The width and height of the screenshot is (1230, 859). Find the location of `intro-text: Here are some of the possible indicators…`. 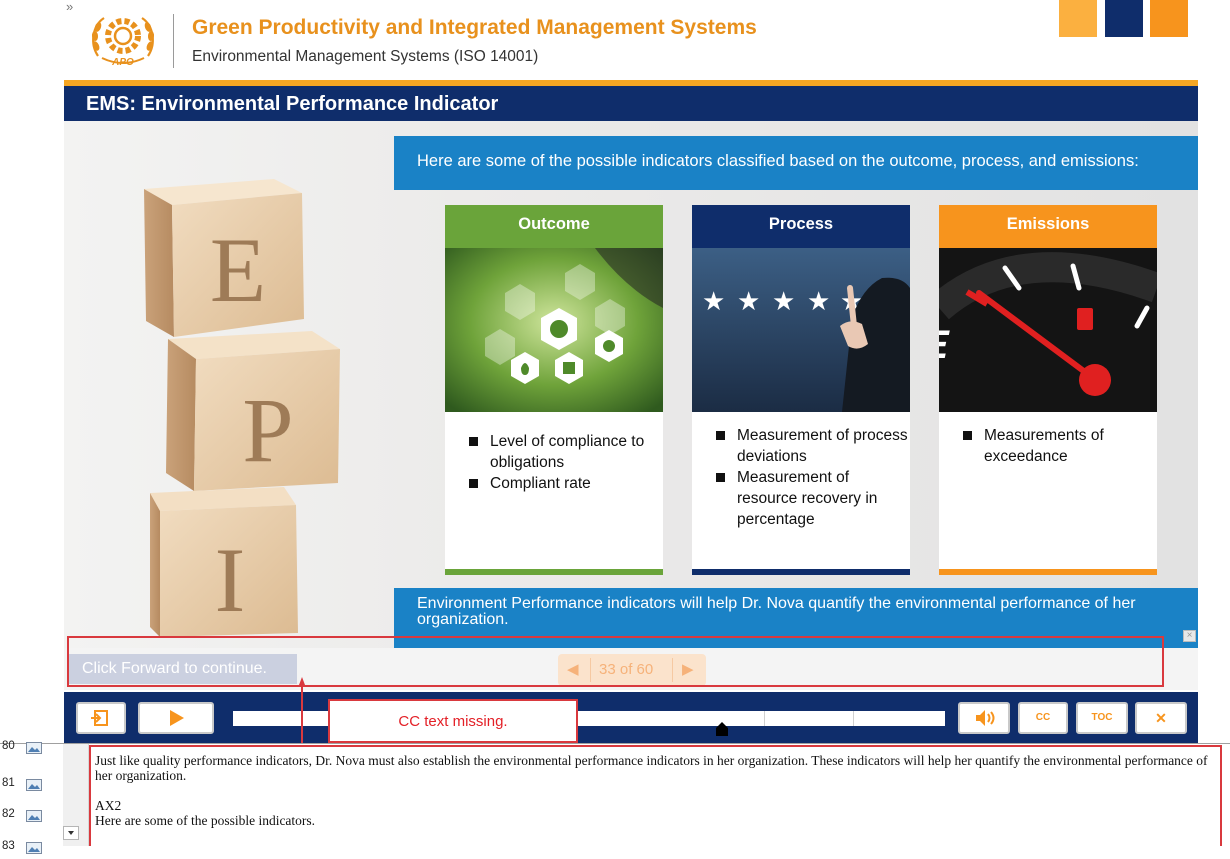

intro-text: Here are some of the possible indicators… is located at coordinates (778, 161).